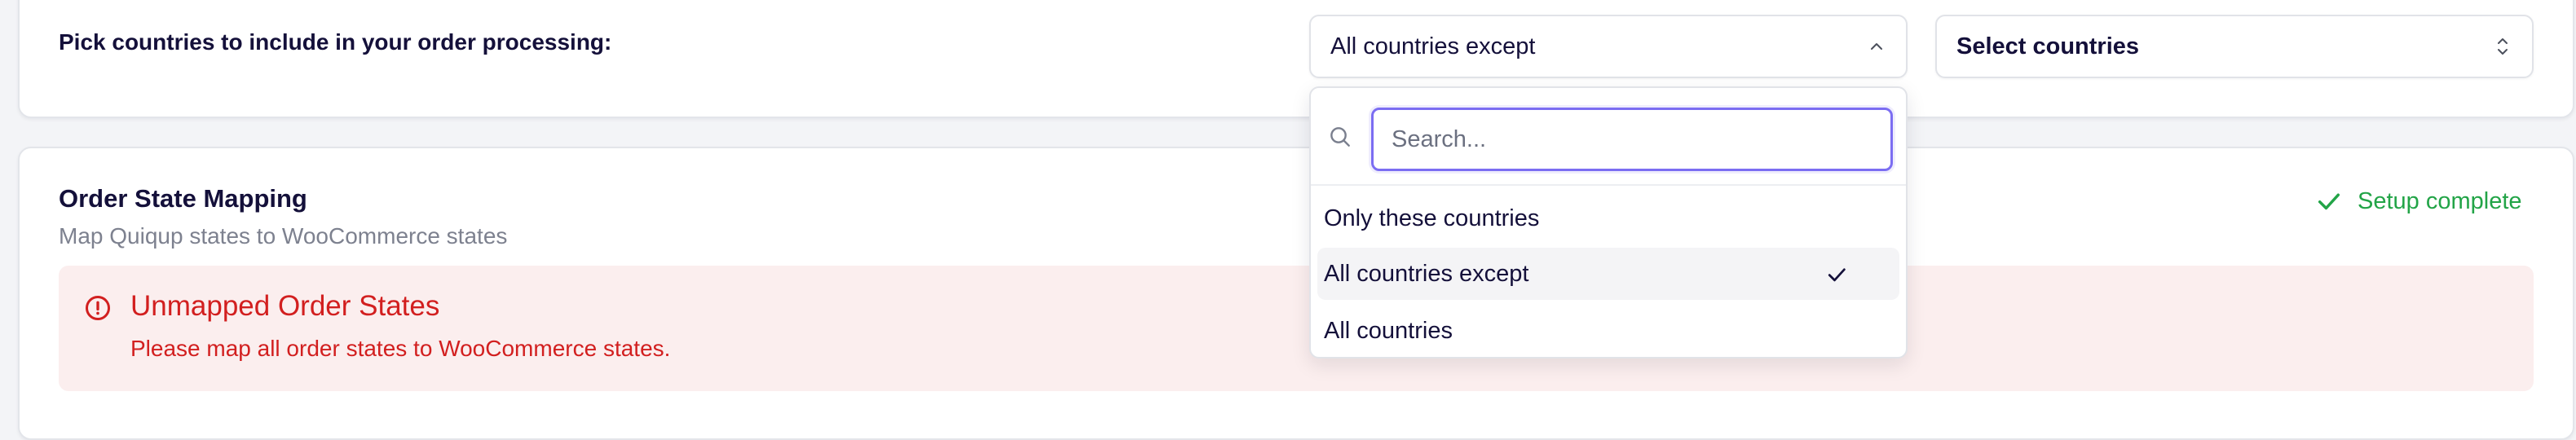 The image size is (2576, 440). What do you see at coordinates (1433, 46) in the screenshot?
I see `country-mode-value: All countries except` at bounding box center [1433, 46].